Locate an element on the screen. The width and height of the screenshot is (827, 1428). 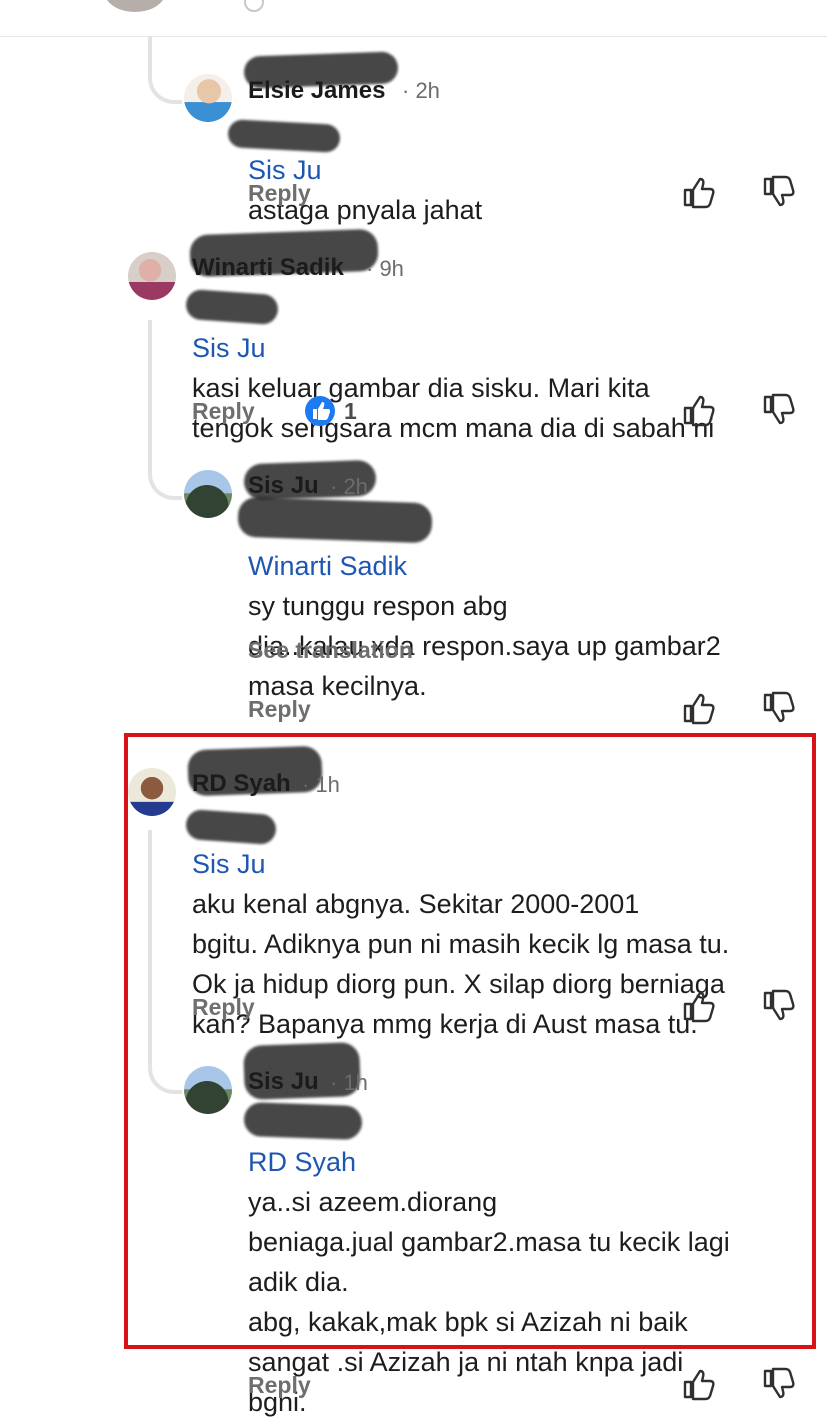
commenter-name: Elsie James is located at coordinates (316, 91).